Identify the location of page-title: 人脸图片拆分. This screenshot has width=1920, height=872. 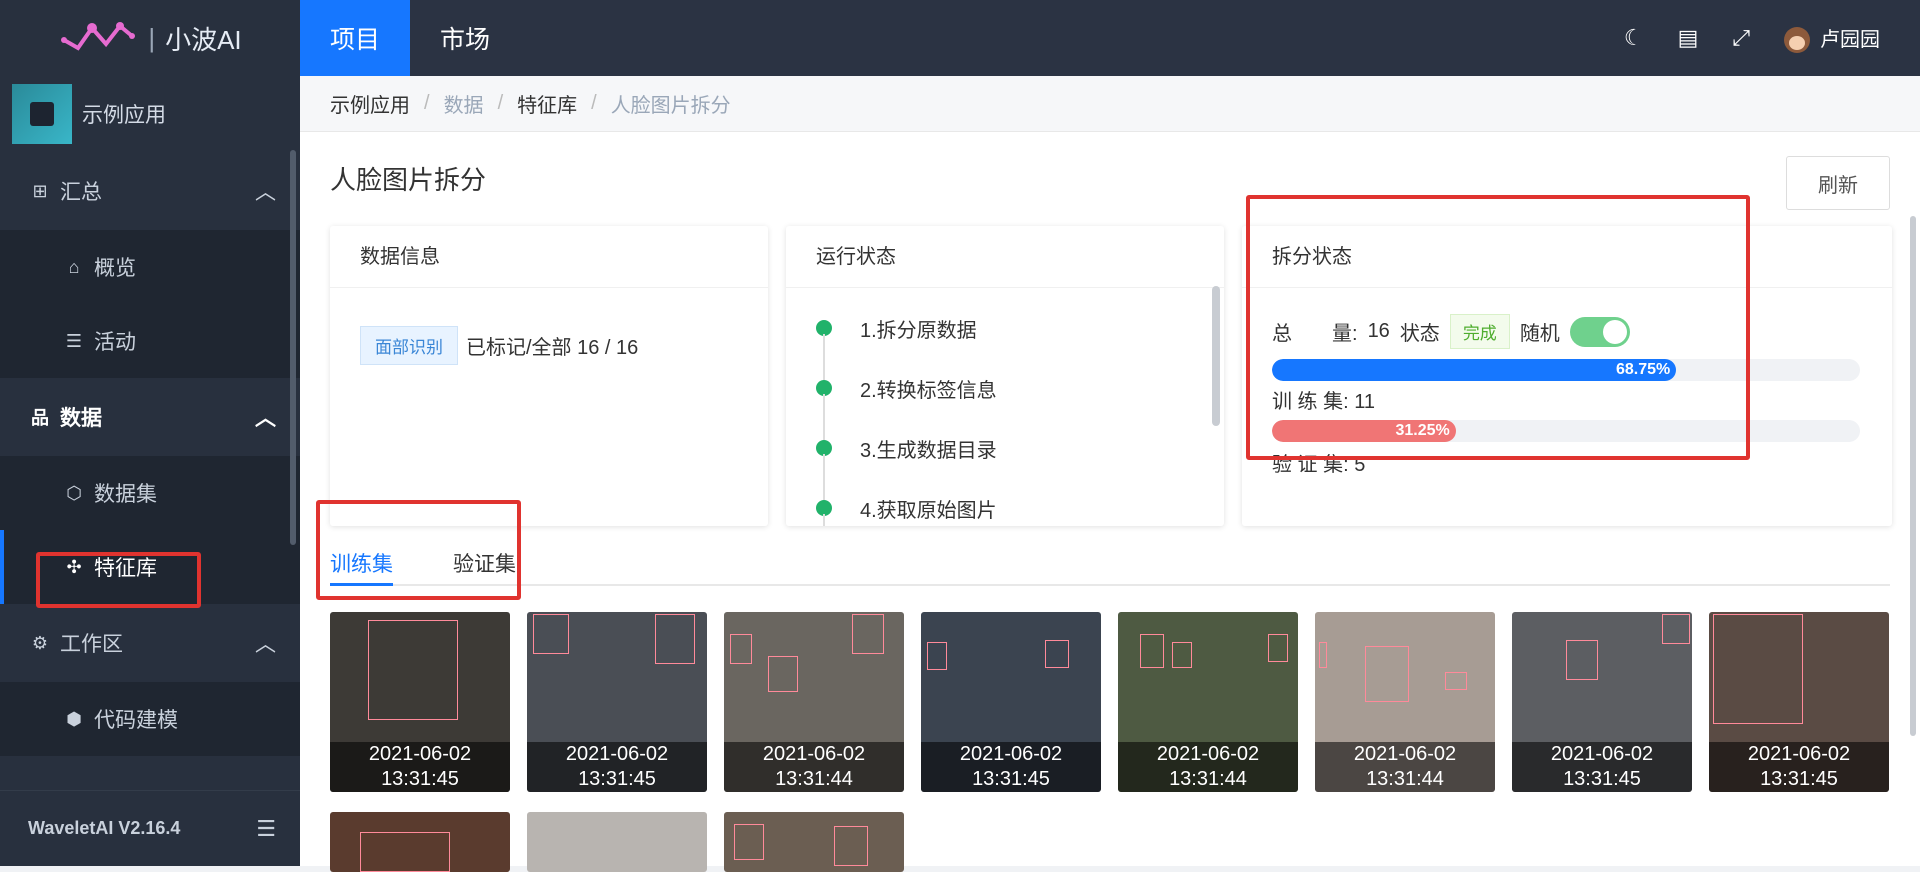
(408, 180).